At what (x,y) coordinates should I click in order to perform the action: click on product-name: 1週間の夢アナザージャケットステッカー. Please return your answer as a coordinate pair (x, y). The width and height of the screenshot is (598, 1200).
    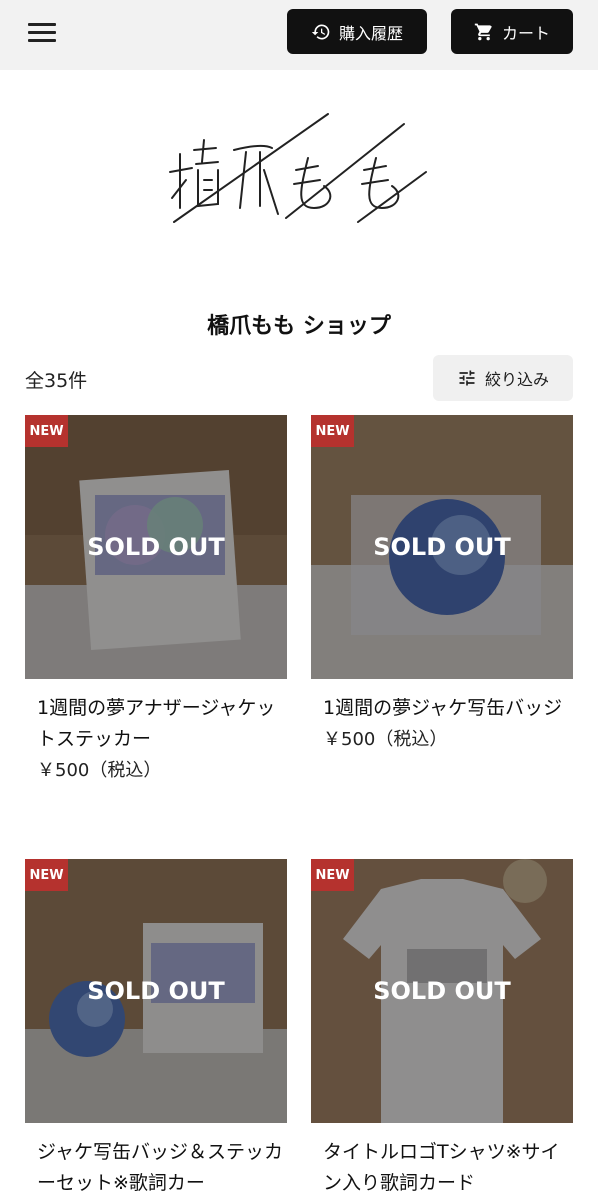
    Looking at the image, I should click on (156, 724).